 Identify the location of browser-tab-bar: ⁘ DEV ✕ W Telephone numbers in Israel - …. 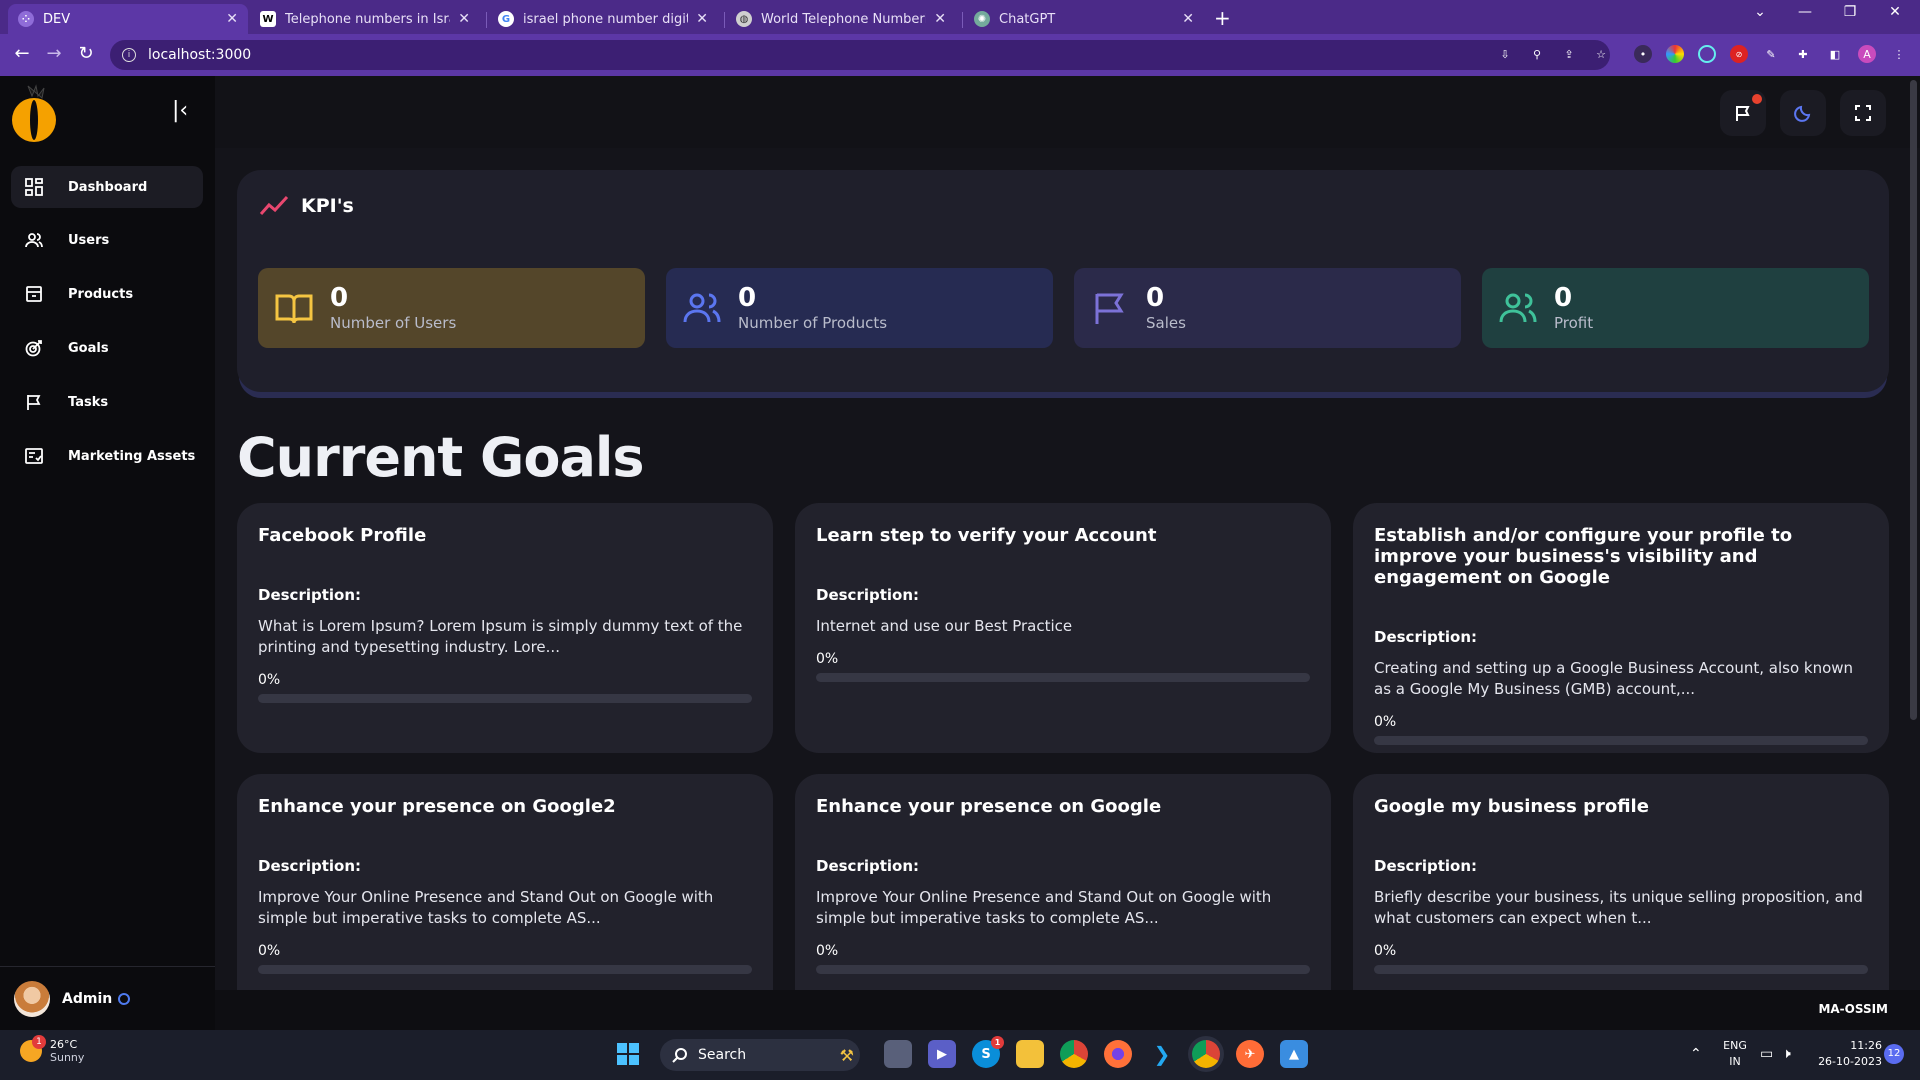
(960, 17).